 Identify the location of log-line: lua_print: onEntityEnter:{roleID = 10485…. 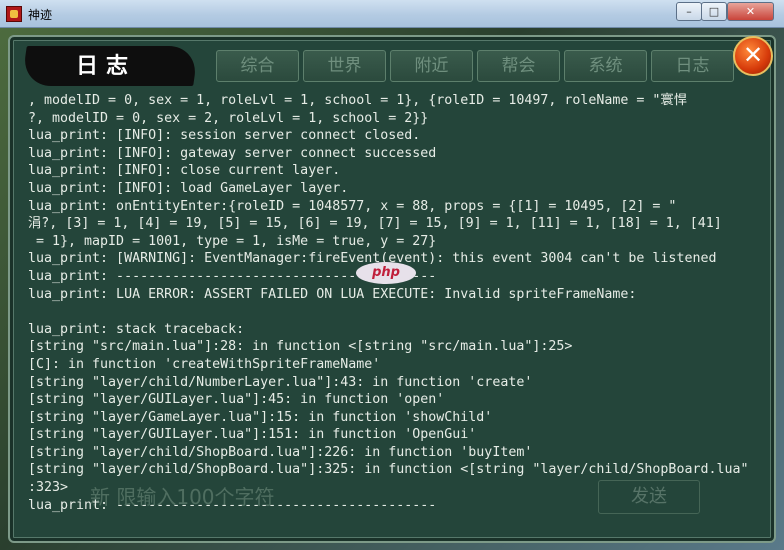
(352, 206).